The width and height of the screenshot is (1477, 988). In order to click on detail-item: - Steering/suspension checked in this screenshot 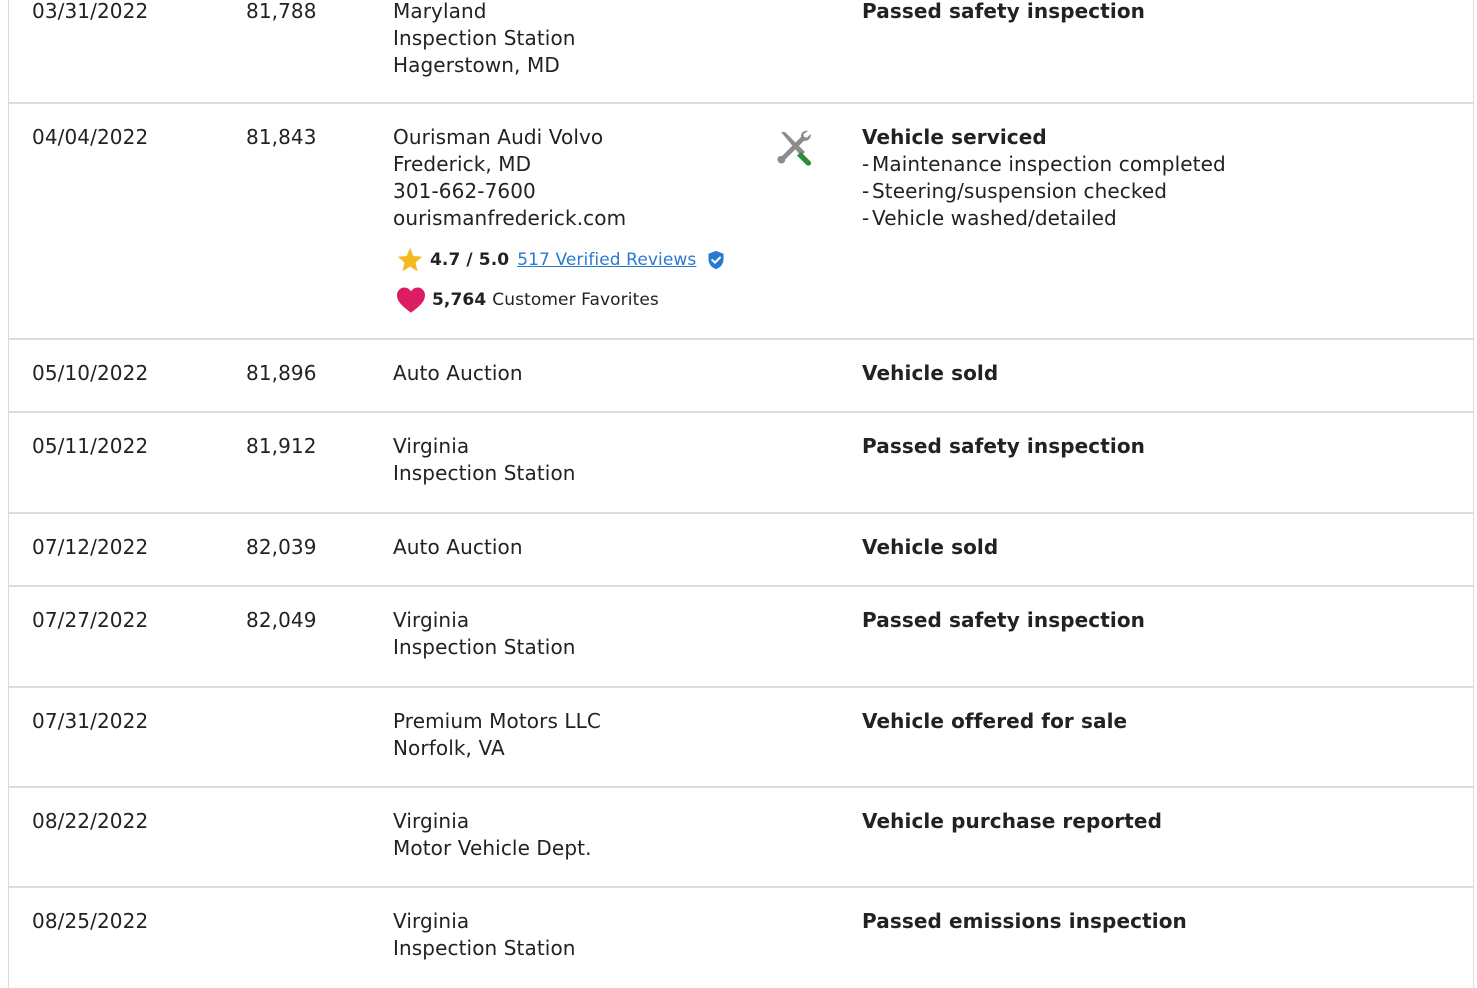, I will do `click(1015, 191)`.